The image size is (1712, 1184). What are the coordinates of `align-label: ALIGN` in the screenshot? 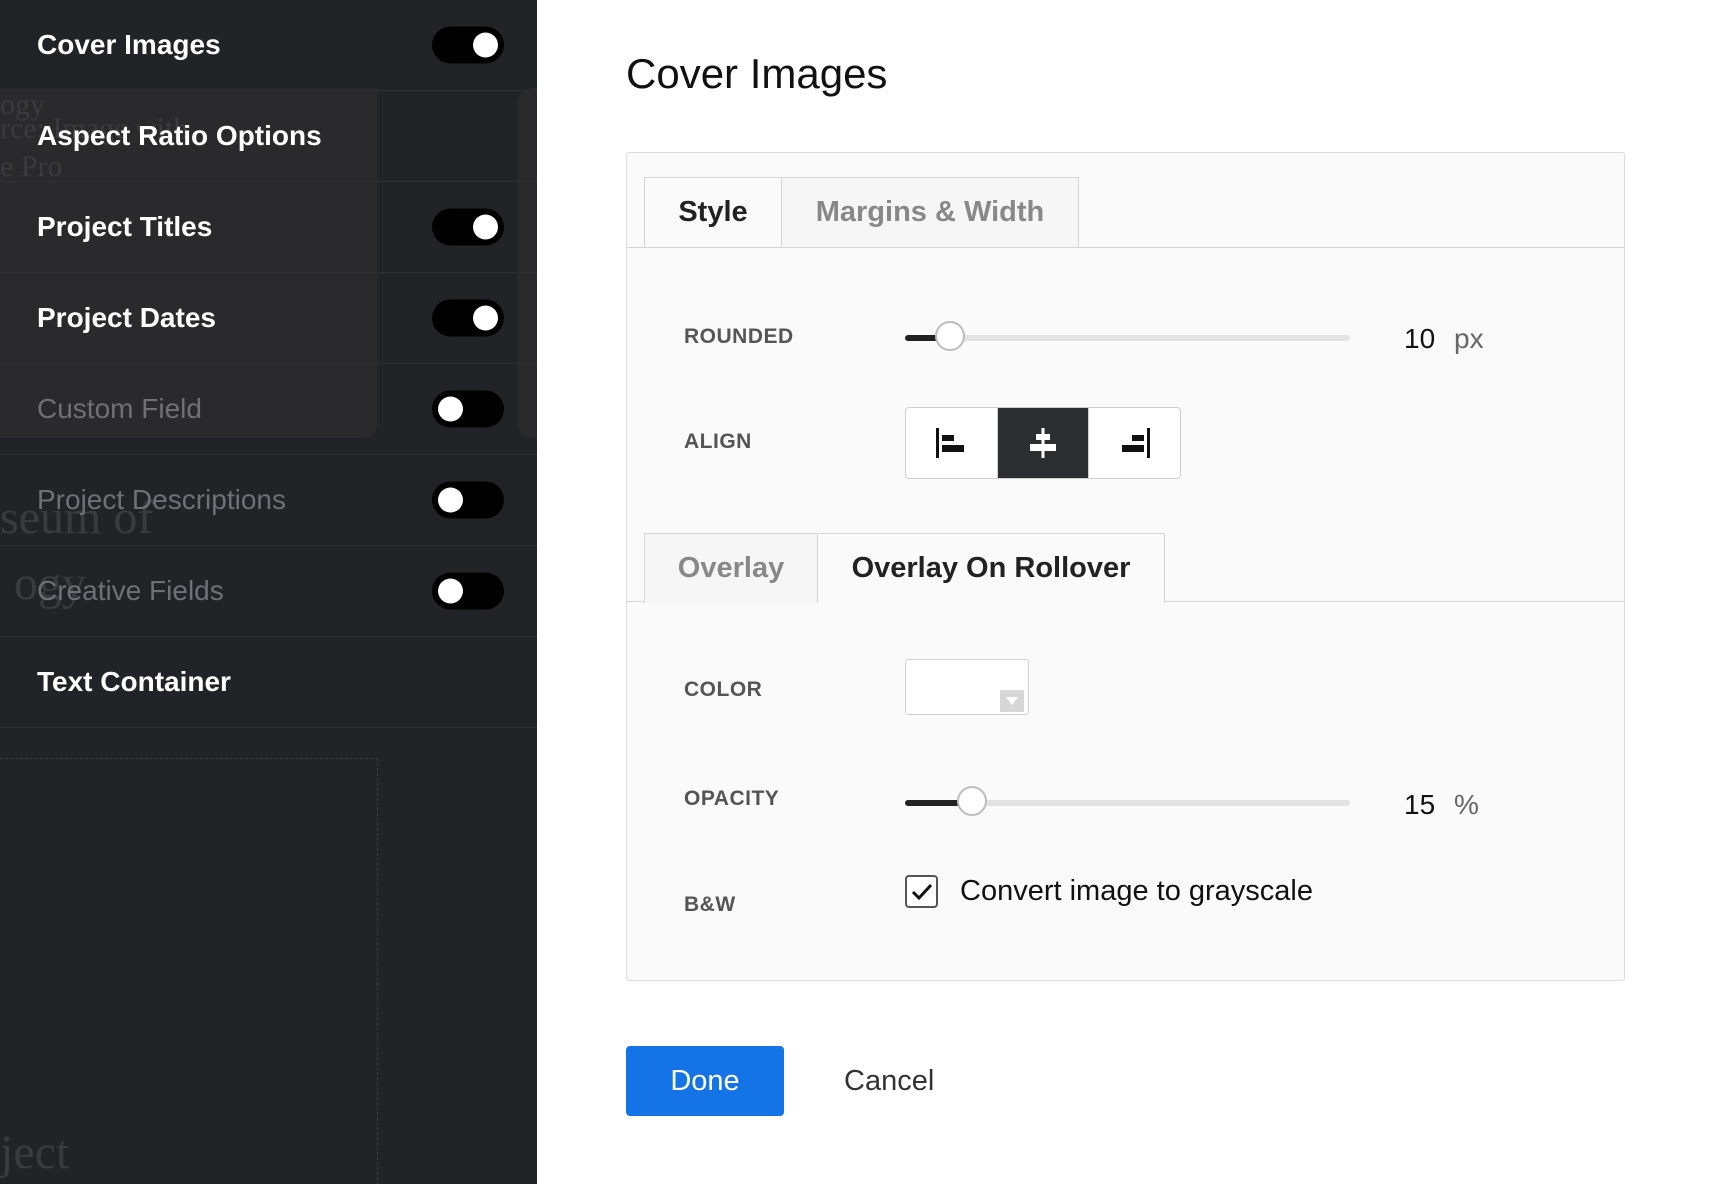 It's located at (718, 441).